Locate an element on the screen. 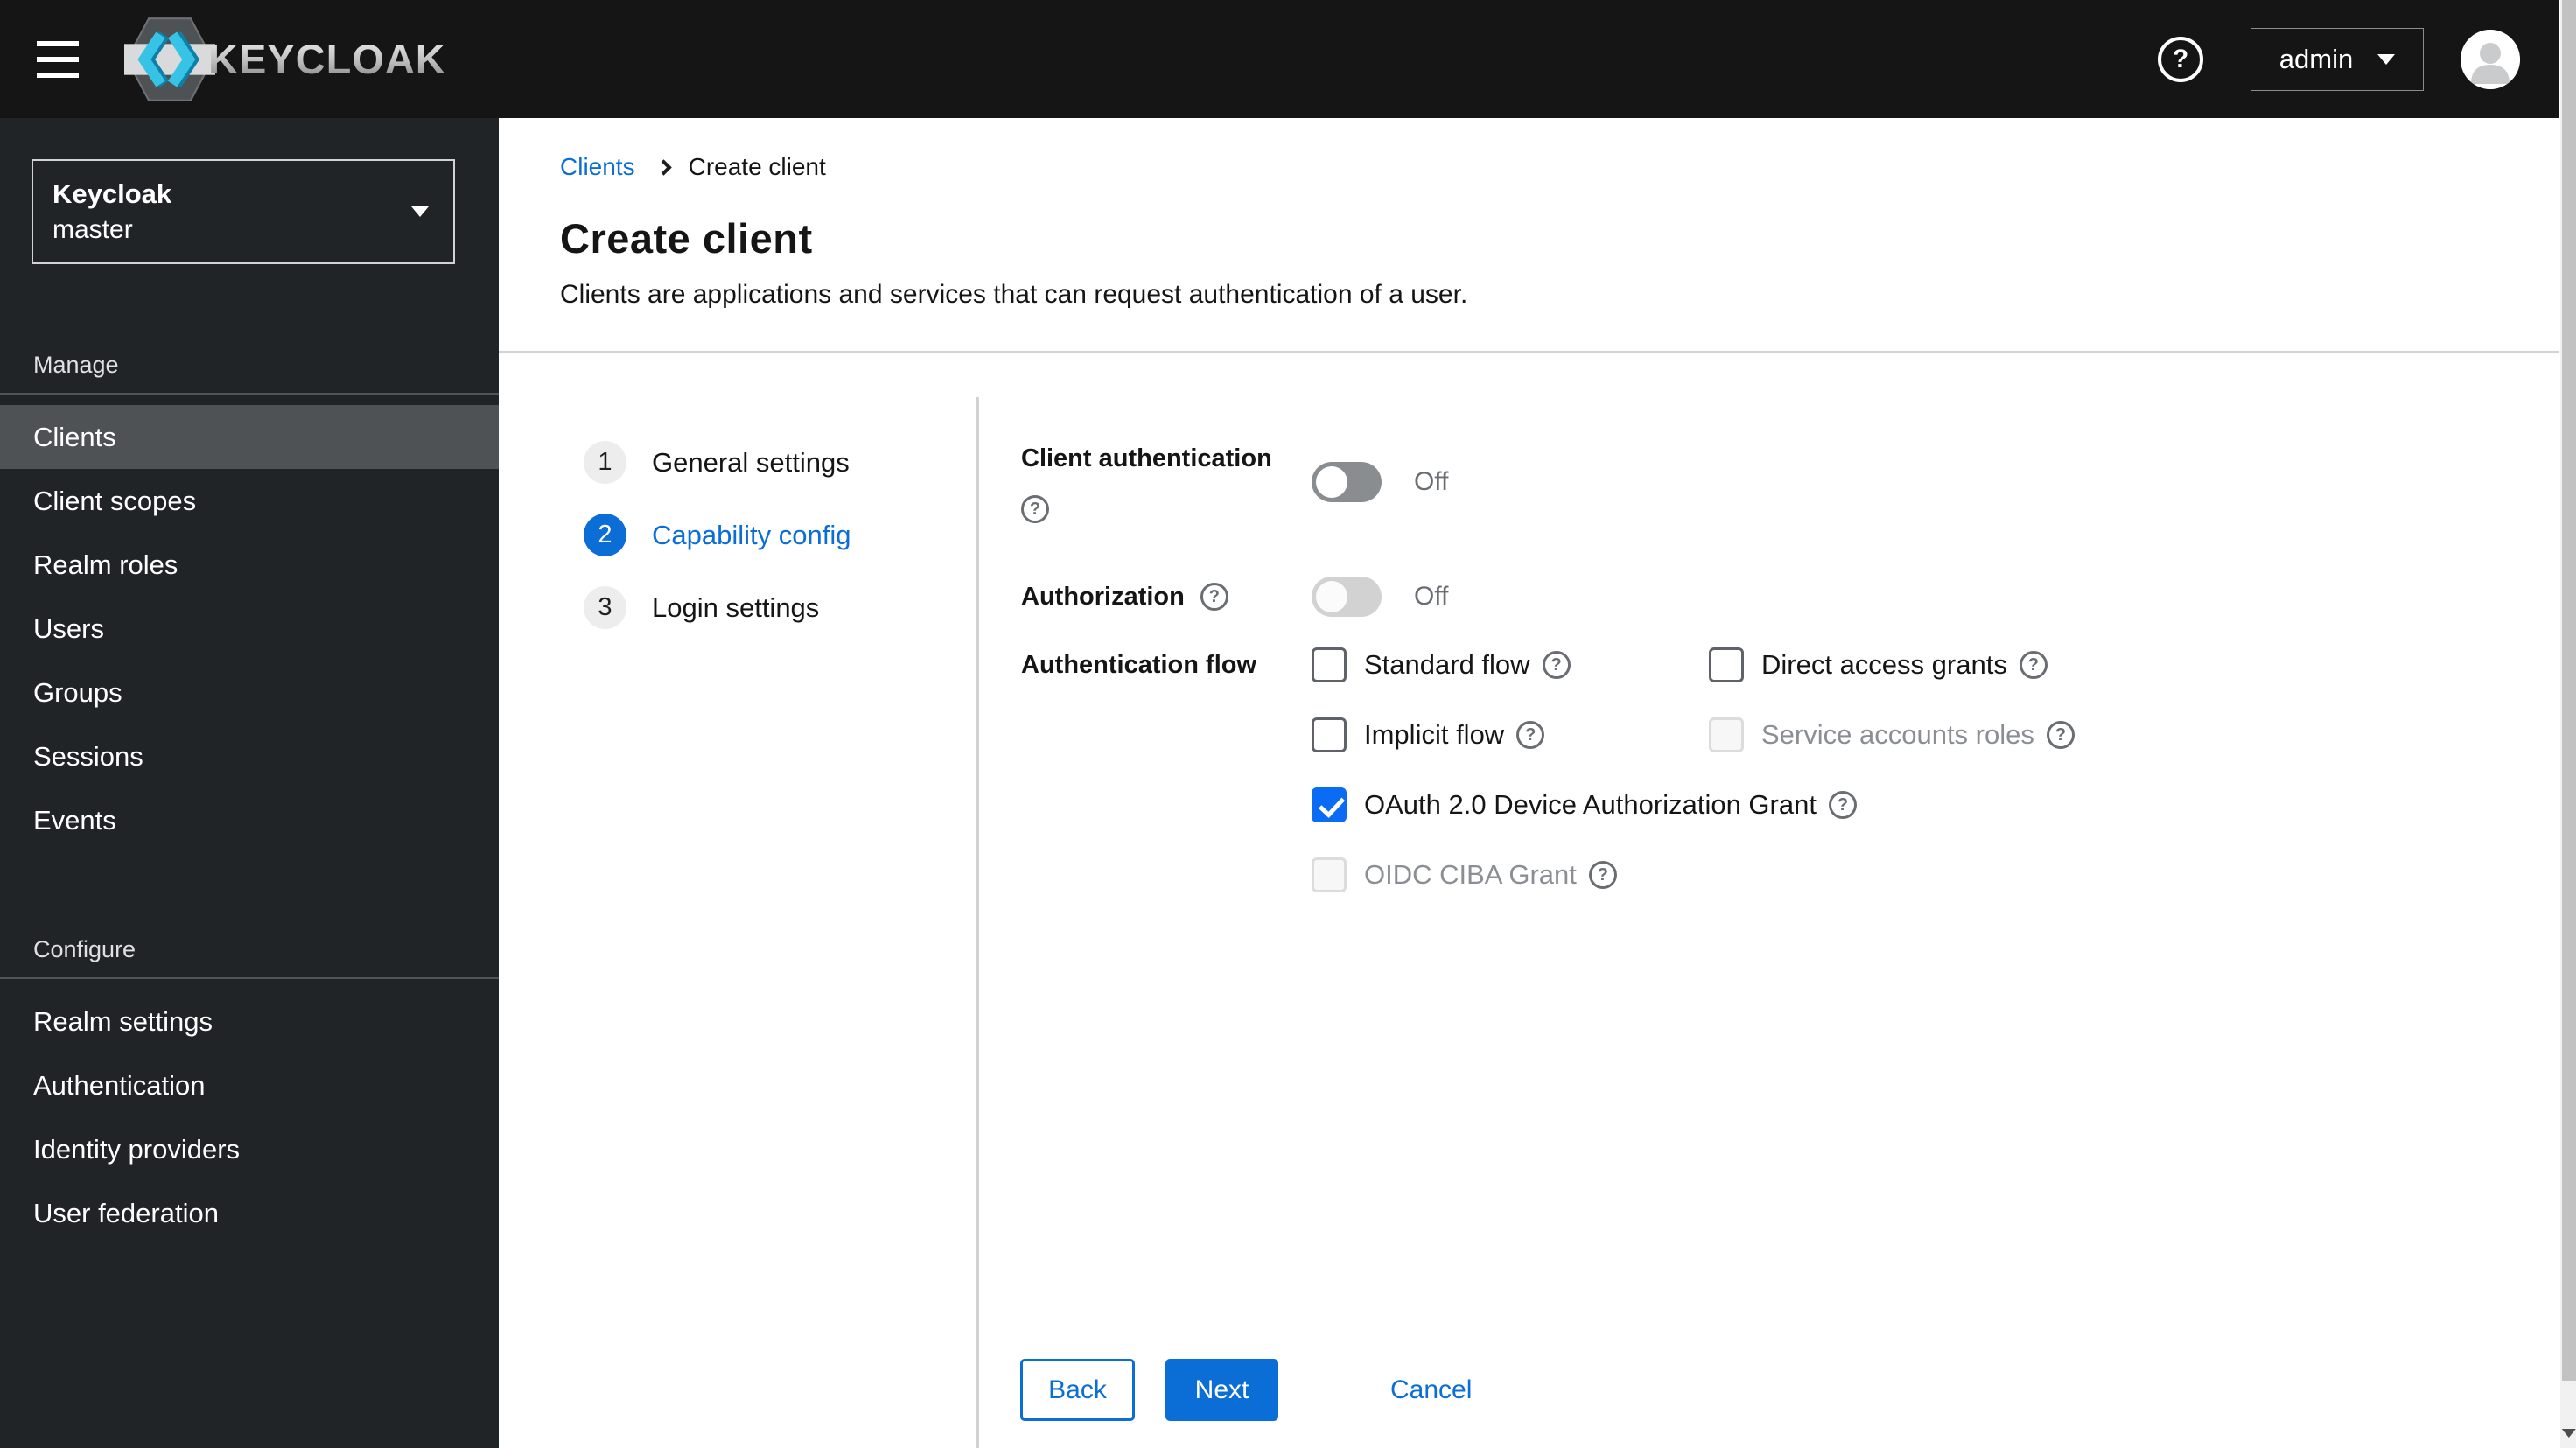 The image size is (2576, 1448). step-label: General settings is located at coordinates (751, 462).